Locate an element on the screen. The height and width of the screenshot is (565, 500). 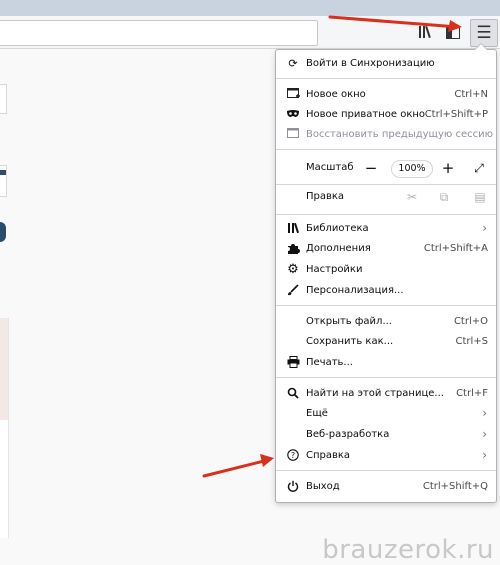
annotation-arrow-to-menu-button is located at coordinates (395, 23).